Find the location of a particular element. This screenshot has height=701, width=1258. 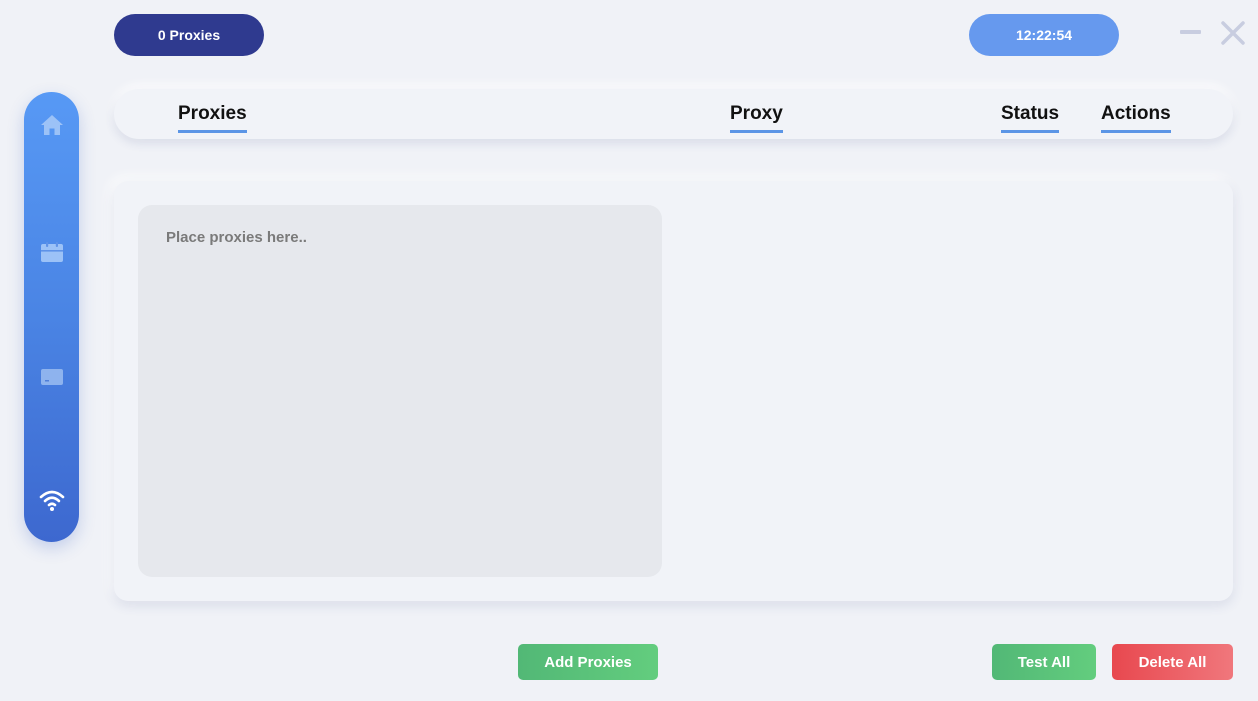

test-all-button: Test All is located at coordinates (1044, 662).